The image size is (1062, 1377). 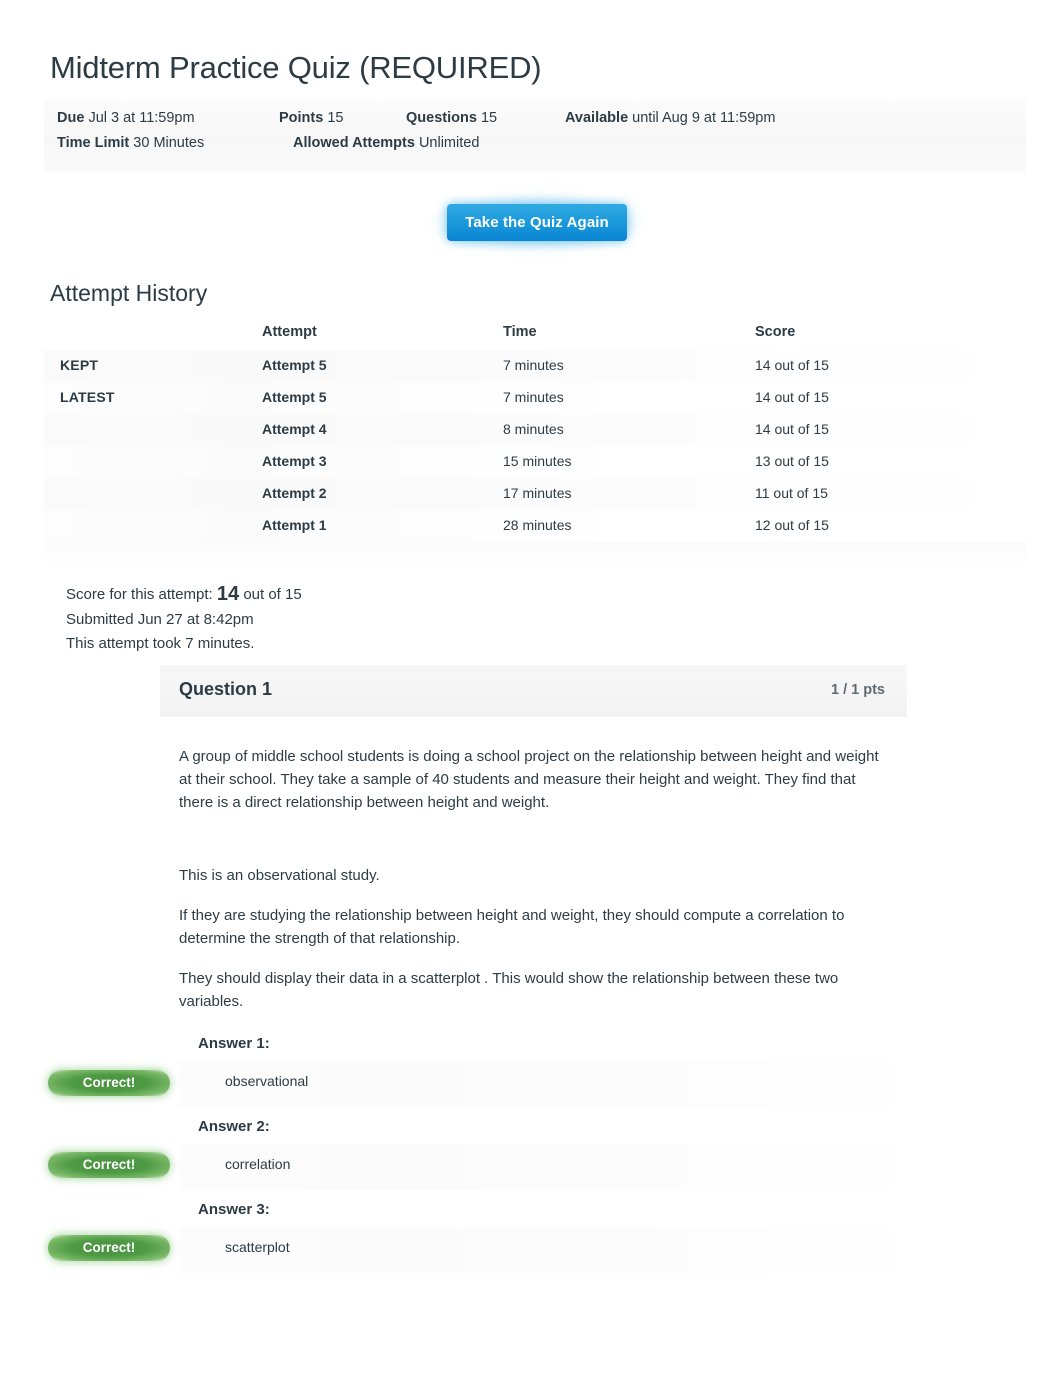 I want to click on table-row: LATEST Attempt 5 7 minutes 14 out of 15, so click(x=535, y=398).